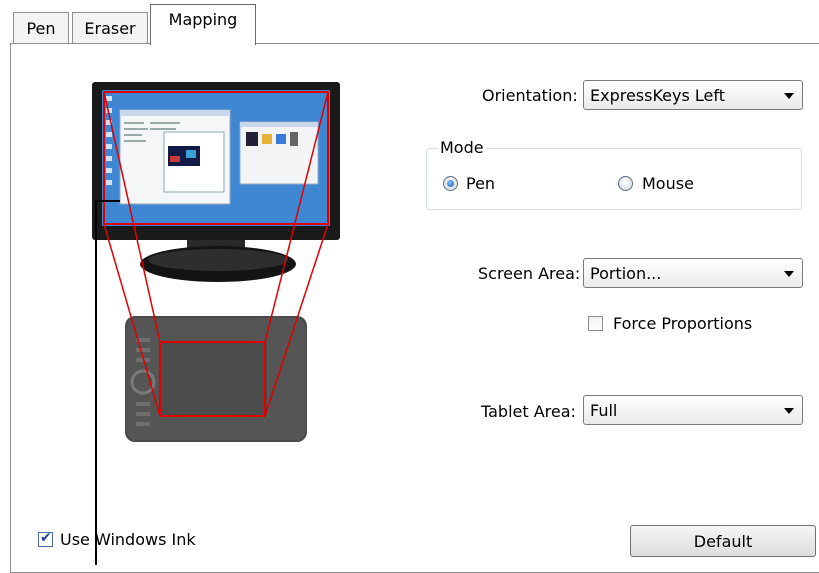 This screenshot has height=573, width=819. I want to click on page-margin, so click(5, 282).